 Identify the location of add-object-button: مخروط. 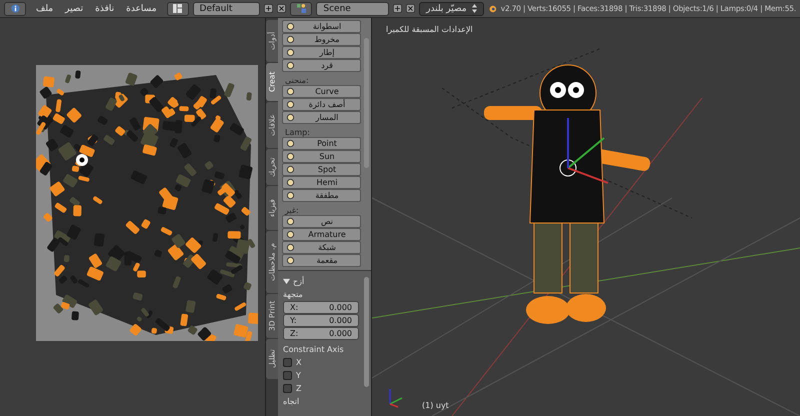
(321, 39).